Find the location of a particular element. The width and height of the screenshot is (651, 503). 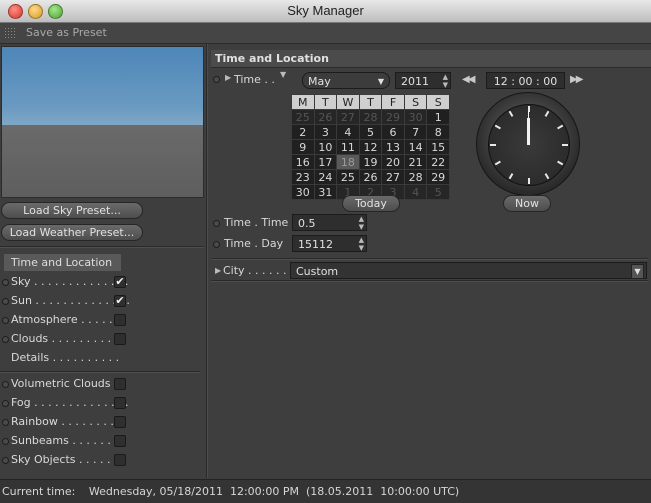

calendar-day: 9 is located at coordinates (303, 147).